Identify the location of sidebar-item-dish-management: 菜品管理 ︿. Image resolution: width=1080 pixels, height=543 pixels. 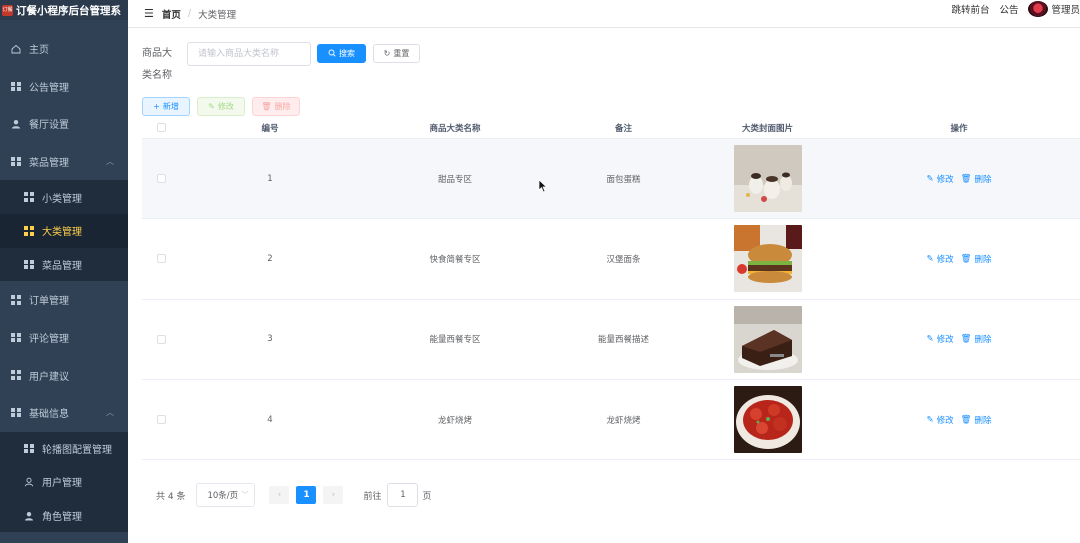
(64, 162).